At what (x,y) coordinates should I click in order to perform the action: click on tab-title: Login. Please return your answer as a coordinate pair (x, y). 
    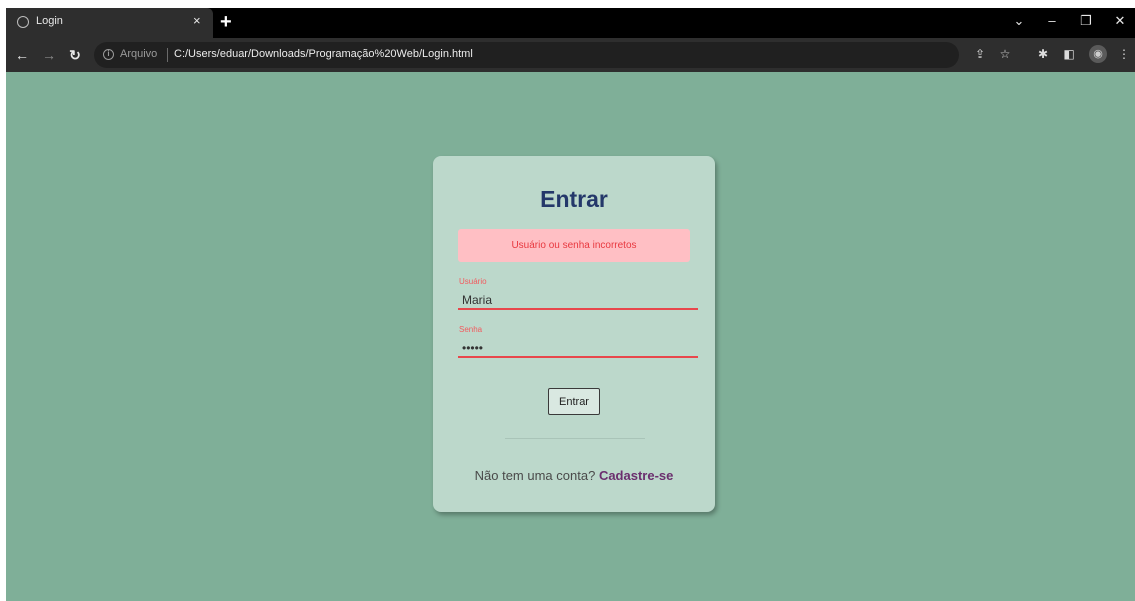
    Looking at the image, I should click on (49, 21).